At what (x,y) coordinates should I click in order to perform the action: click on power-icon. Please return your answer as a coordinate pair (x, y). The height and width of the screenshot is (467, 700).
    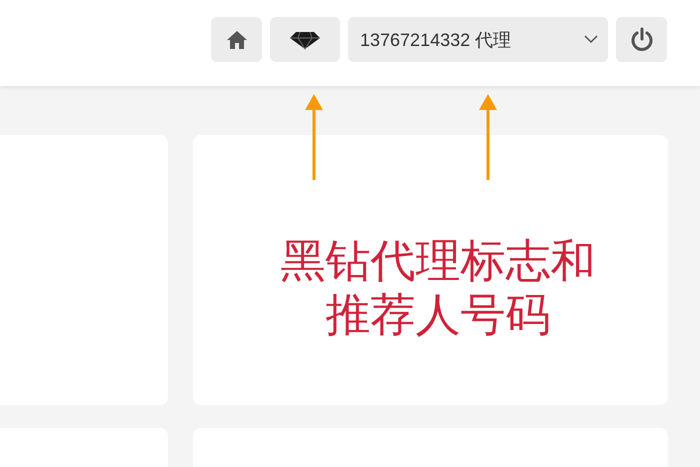
    Looking at the image, I should click on (641, 39).